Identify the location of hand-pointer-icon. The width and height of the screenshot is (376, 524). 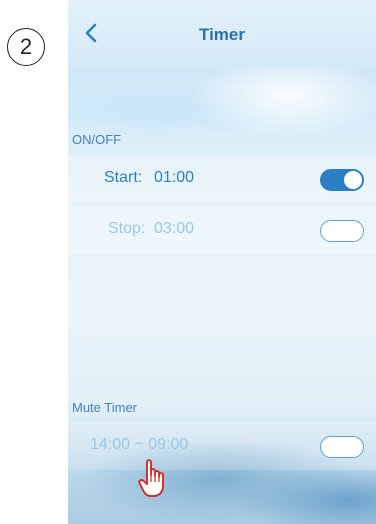
(151, 478).